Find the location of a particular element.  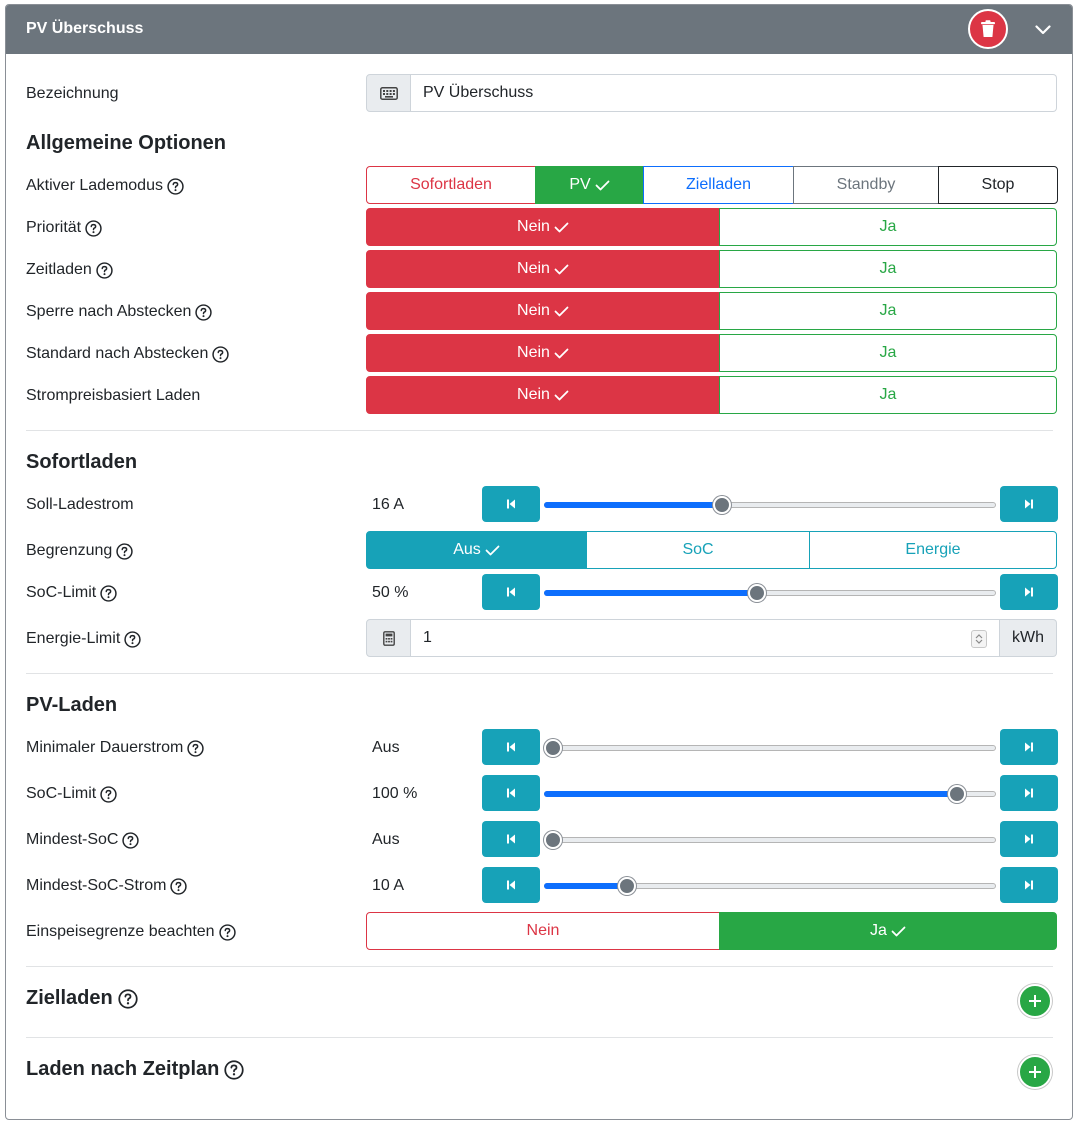

mode-sofortladen: Sofortladen is located at coordinates (451, 185).